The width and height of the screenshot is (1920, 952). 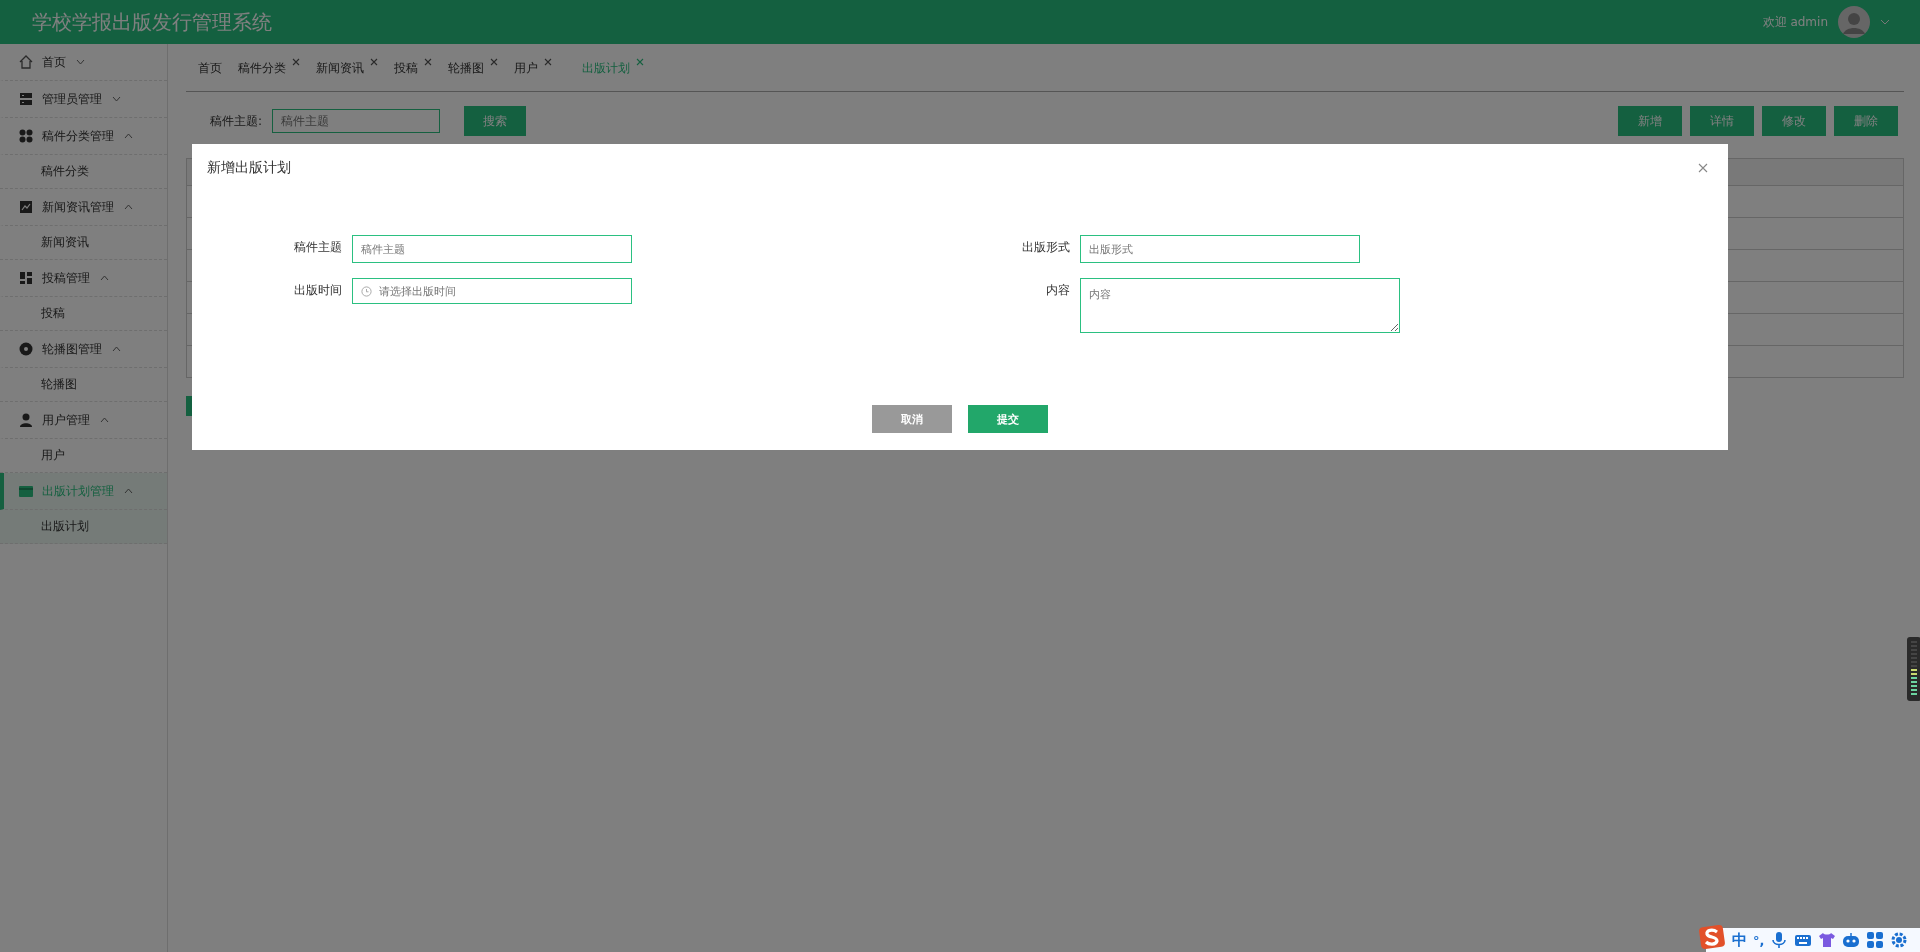 I want to click on search-label: 稿件主题:, so click(x=236, y=121).